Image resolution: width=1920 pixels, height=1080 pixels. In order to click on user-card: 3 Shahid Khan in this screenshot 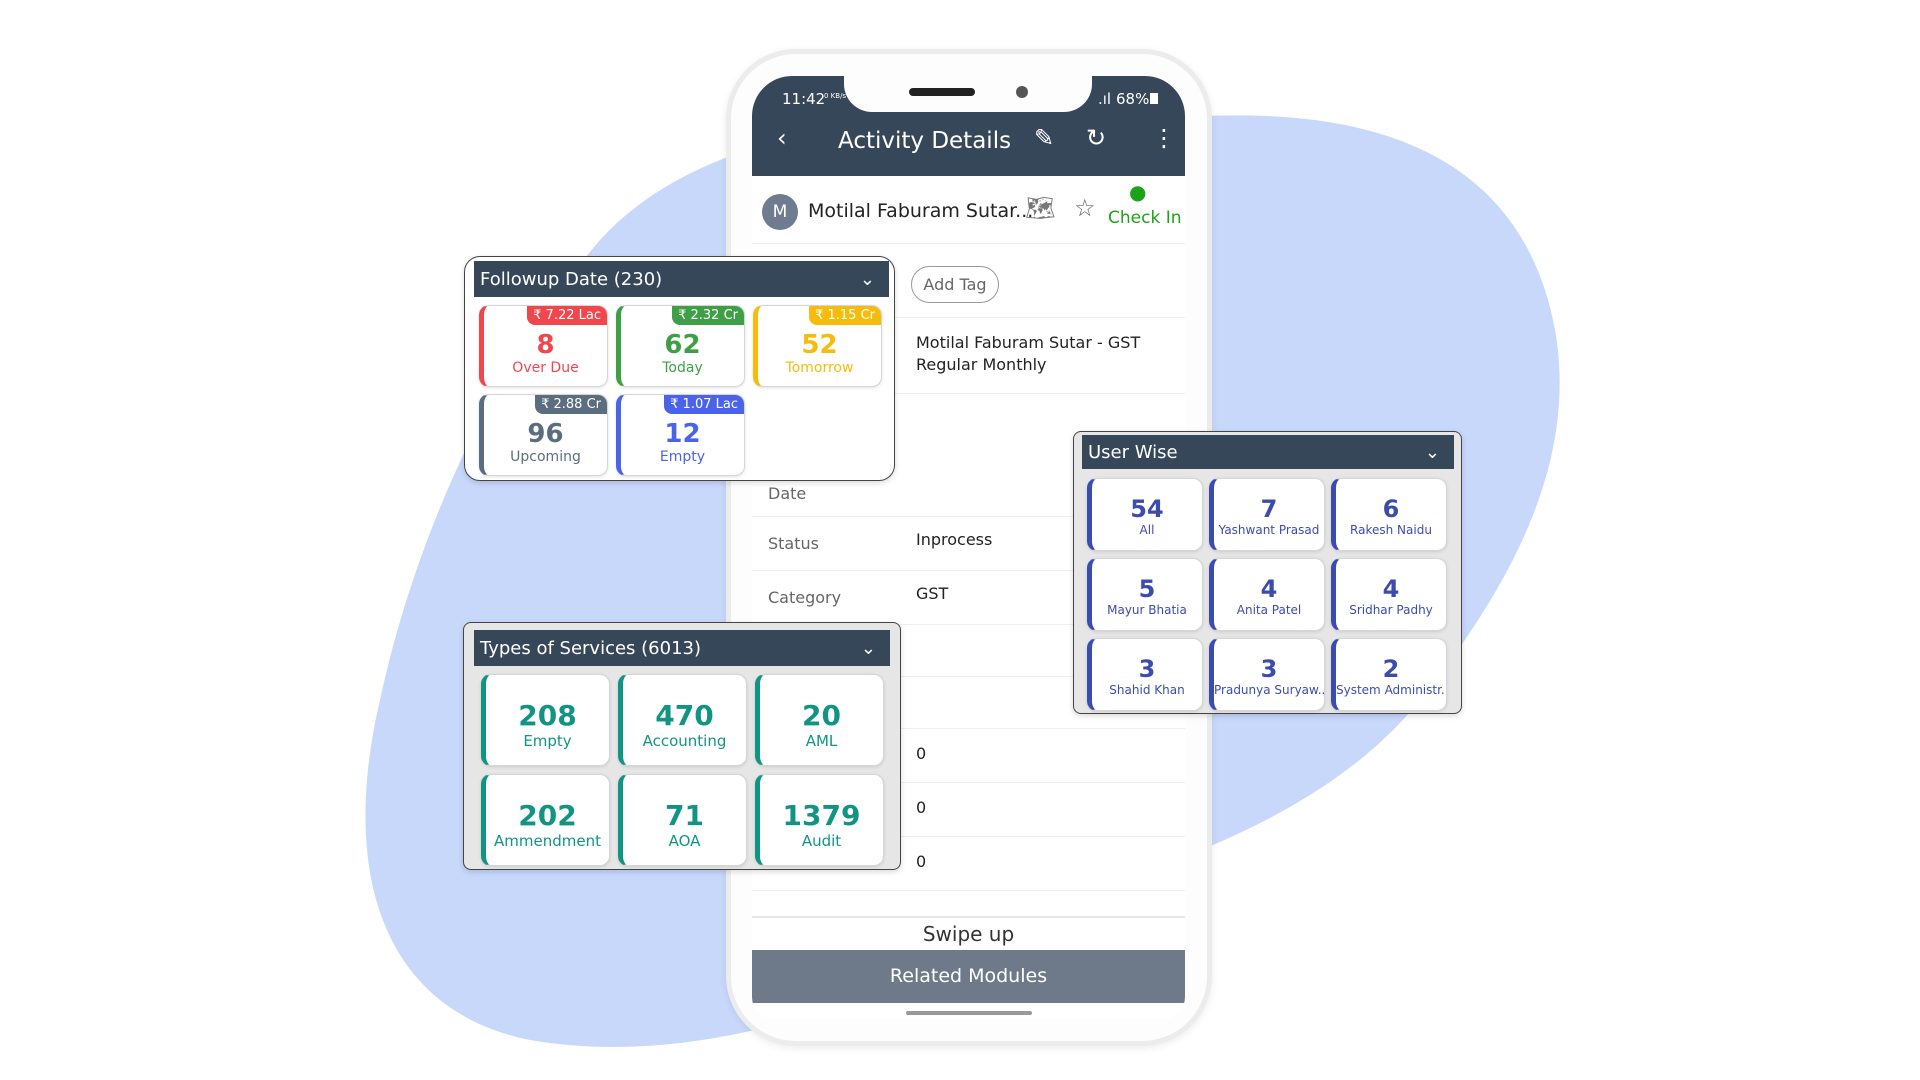, I will do `click(1145, 674)`.